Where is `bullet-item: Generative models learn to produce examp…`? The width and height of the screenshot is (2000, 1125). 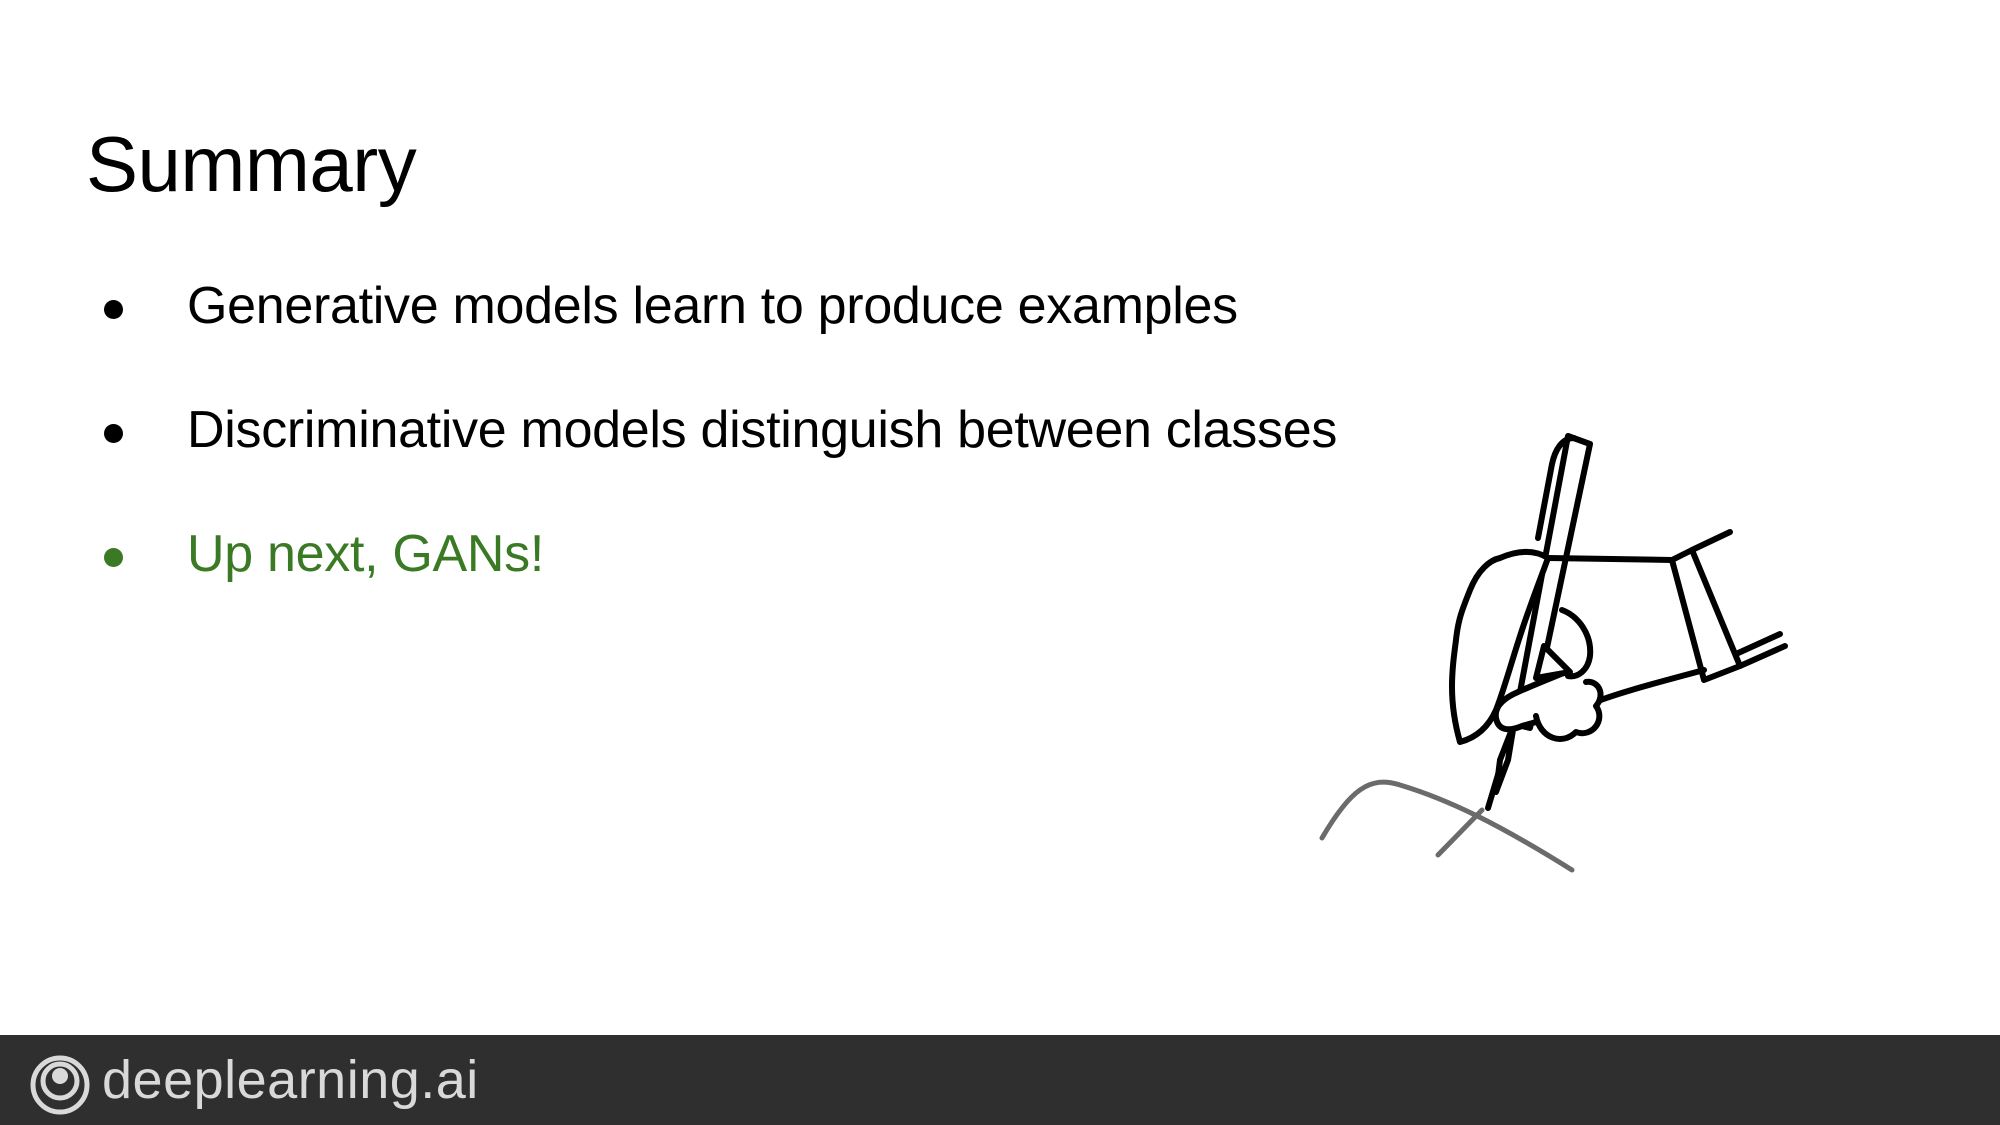
bullet-item: Generative models learn to produce examp… is located at coordinates (720, 330).